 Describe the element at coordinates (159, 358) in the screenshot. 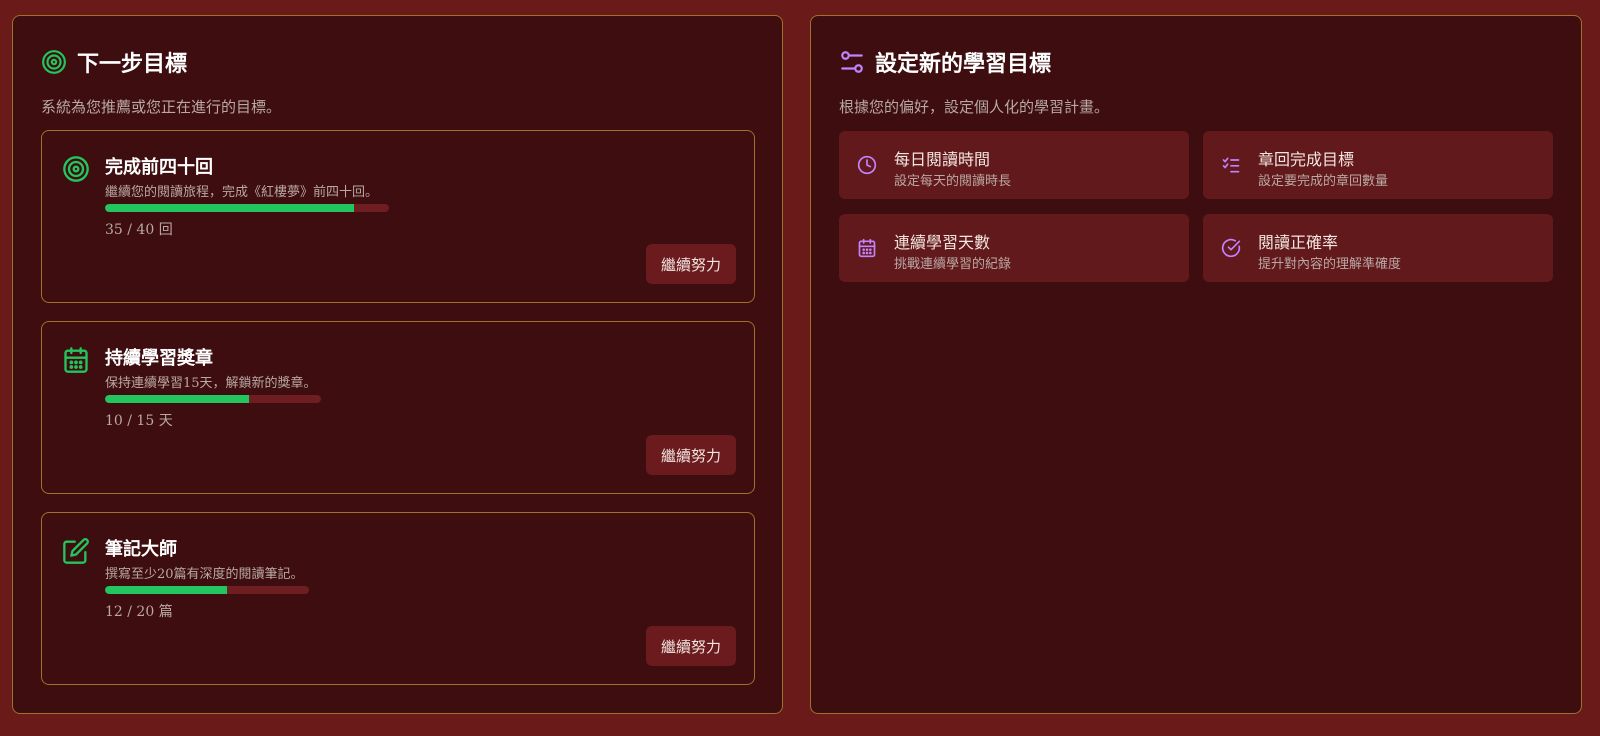

I see `goal-title: 持續學習獎章` at that location.